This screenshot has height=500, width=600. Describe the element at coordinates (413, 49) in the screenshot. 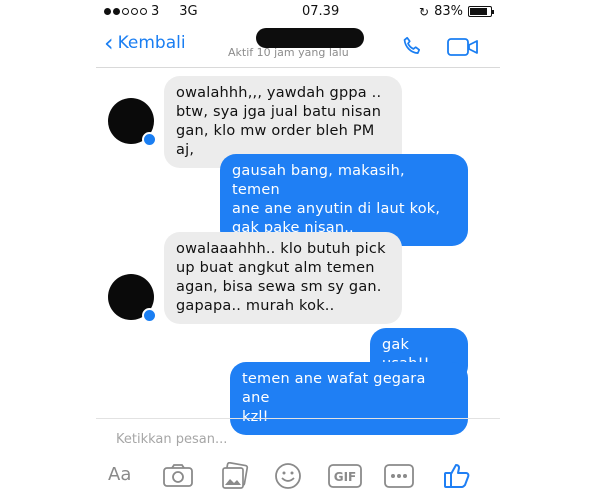

I see `phone-call-icon` at that location.